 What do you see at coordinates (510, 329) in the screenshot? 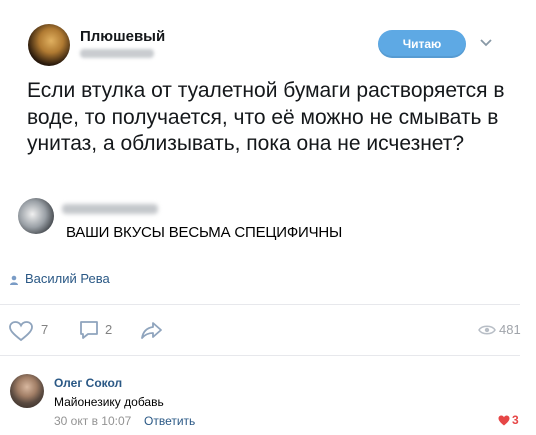
I see `views-count: 481` at bounding box center [510, 329].